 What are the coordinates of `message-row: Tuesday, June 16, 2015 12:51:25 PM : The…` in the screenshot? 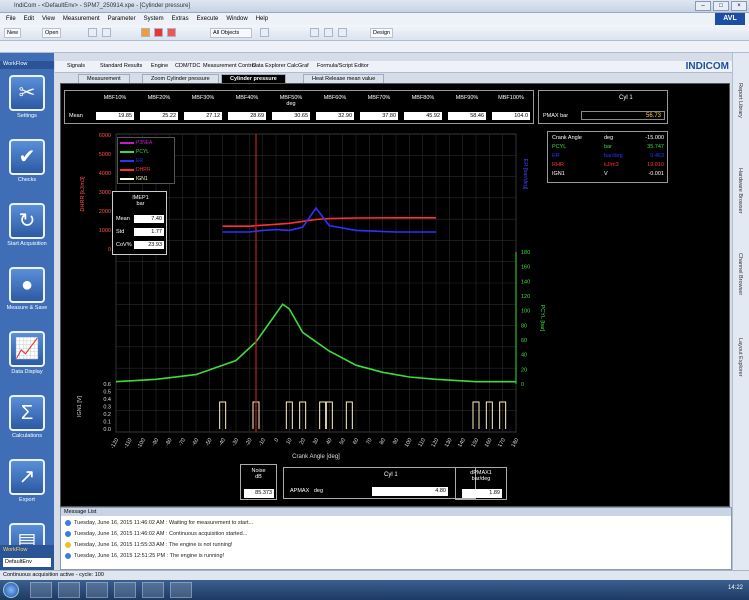 It's located at (144, 556).